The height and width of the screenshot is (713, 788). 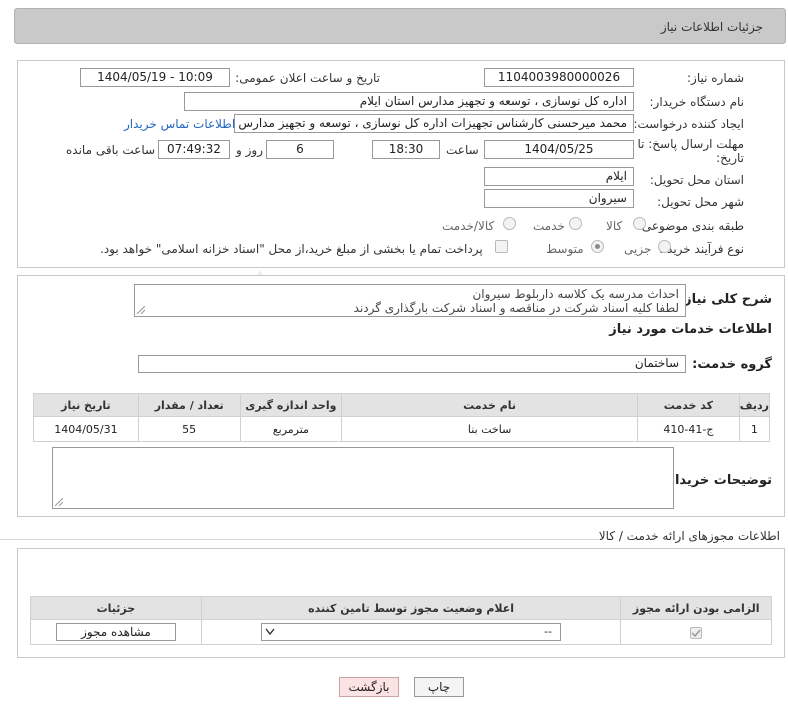 What do you see at coordinates (406, 149) in the screenshot?
I see `deadline-time-field: 18:30` at bounding box center [406, 149].